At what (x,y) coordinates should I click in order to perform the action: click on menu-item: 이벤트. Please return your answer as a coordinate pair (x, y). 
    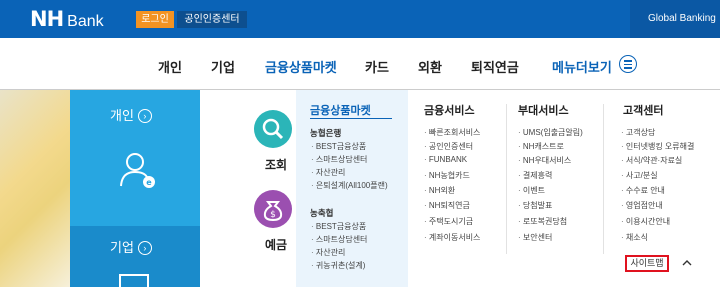
    Looking at the image, I should click on (531, 190).